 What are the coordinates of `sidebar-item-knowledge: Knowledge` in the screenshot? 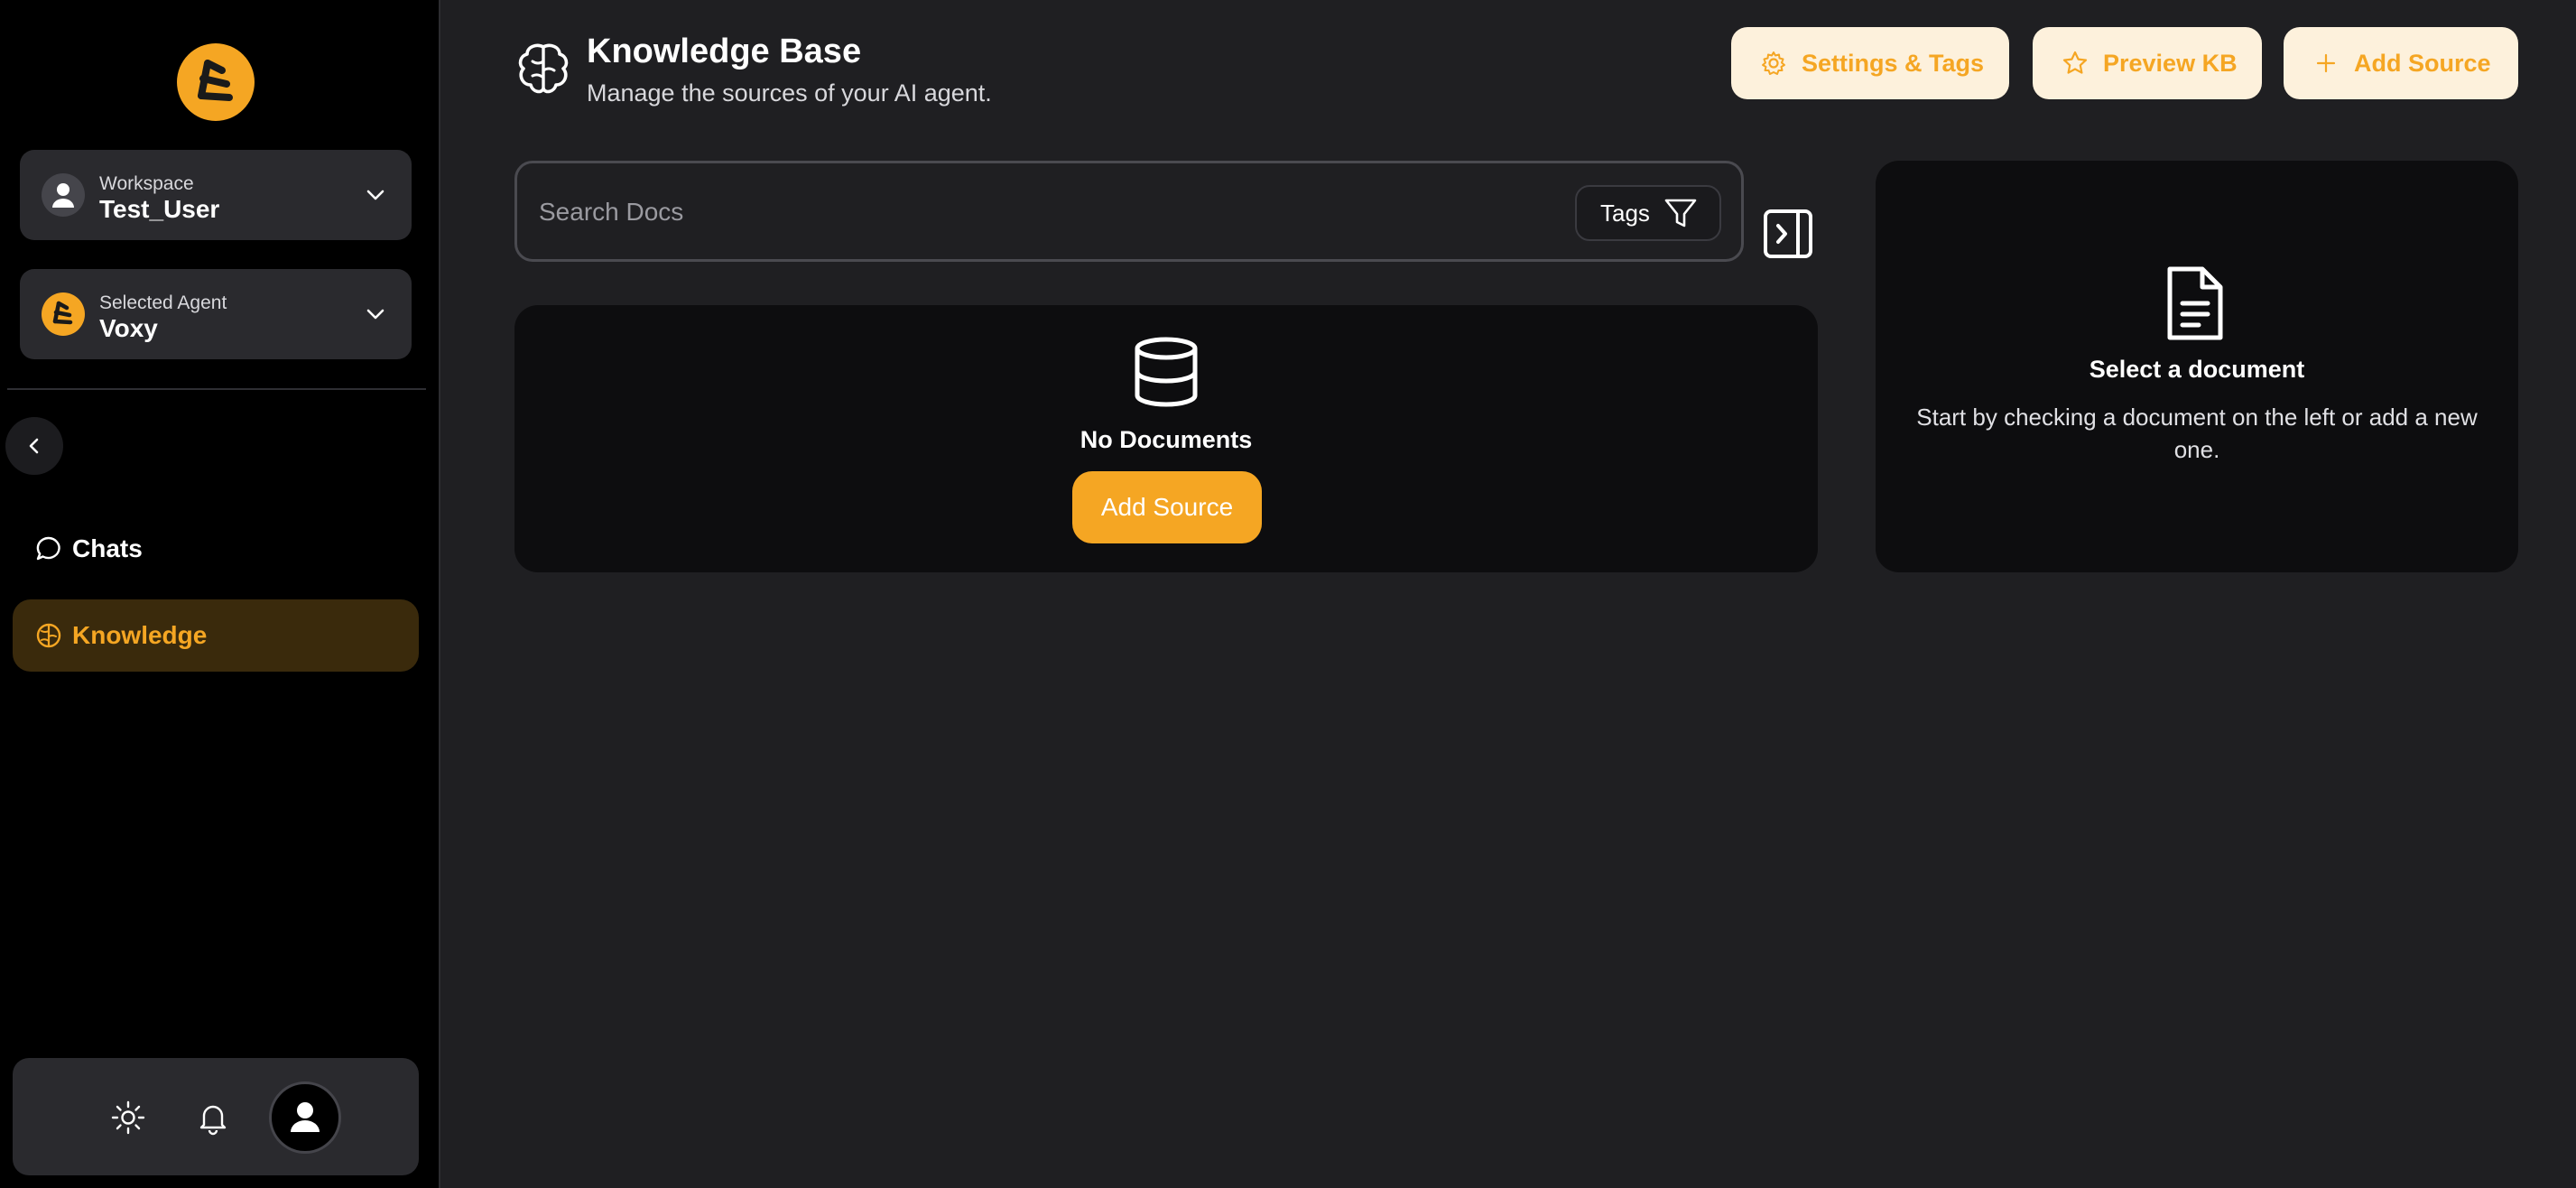 It's located at (216, 635).